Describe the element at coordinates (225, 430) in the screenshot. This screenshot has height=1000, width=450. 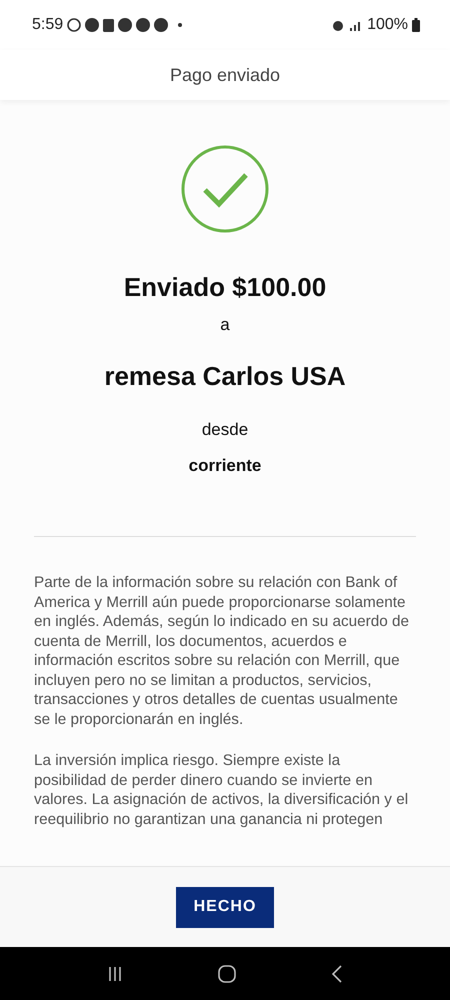
I see `from-label: desde` at that location.